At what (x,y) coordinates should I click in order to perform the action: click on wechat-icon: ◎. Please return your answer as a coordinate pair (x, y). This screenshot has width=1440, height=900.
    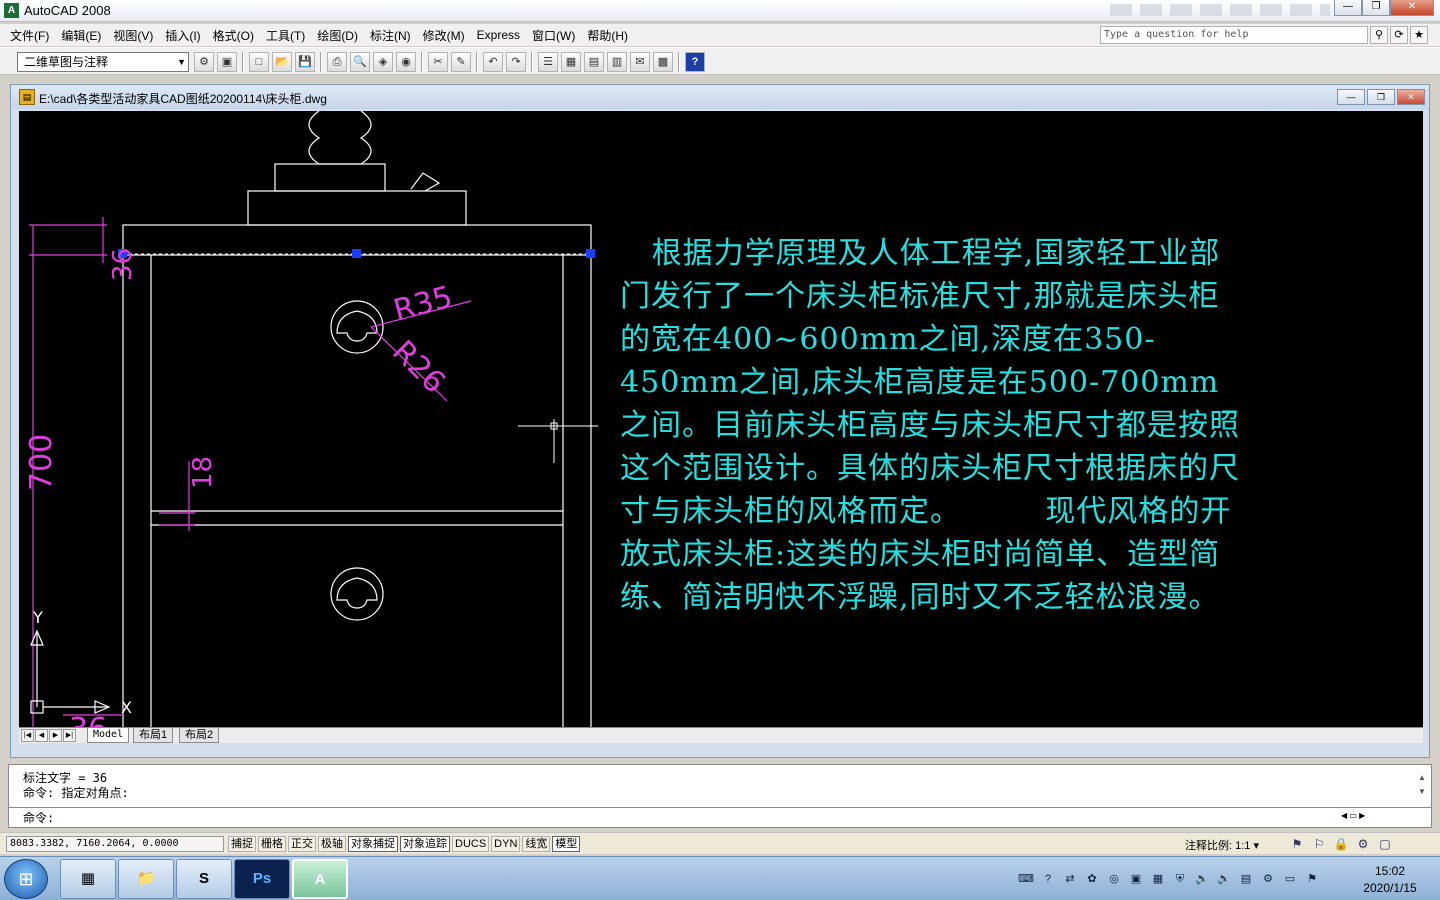
    Looking at the image, I should click on (1114, 879).